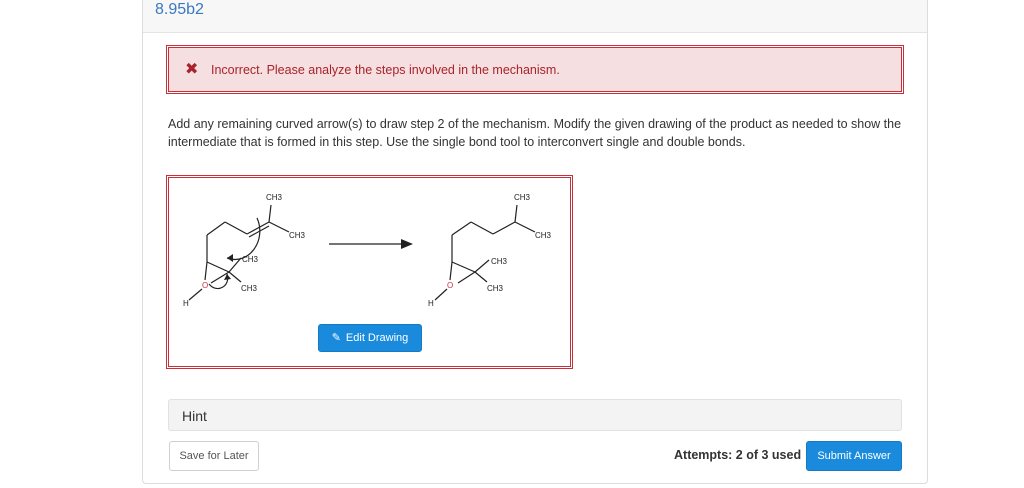  What do you see at coordinates (194, 416) in the screenshot?
I see `hint-label: Hint` at bounding box center [194, 416].